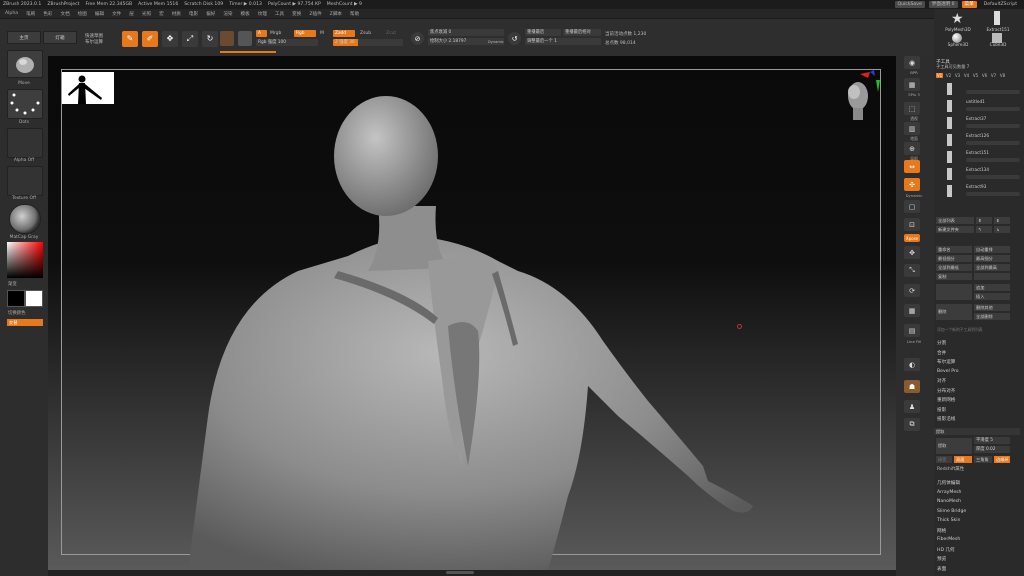 The width and height of the screenshot is (1024, 576). Describe the element at coordinates (170, 39) in the screenshot. I see `move-mode-button: ✥` at that location.